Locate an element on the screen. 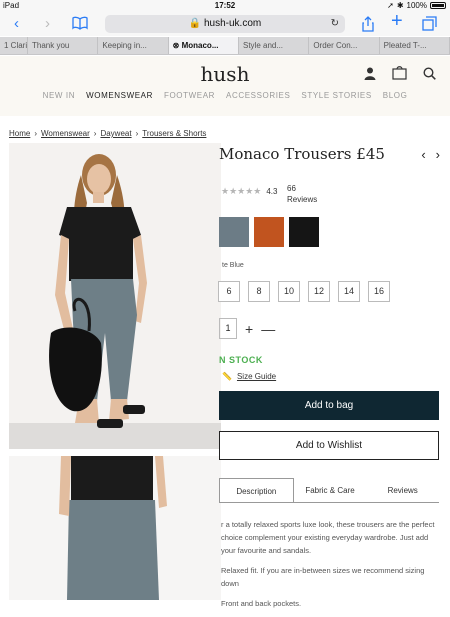  product-tabs: Description Fabric & Care Reviews is located at coordinates (329, 490).